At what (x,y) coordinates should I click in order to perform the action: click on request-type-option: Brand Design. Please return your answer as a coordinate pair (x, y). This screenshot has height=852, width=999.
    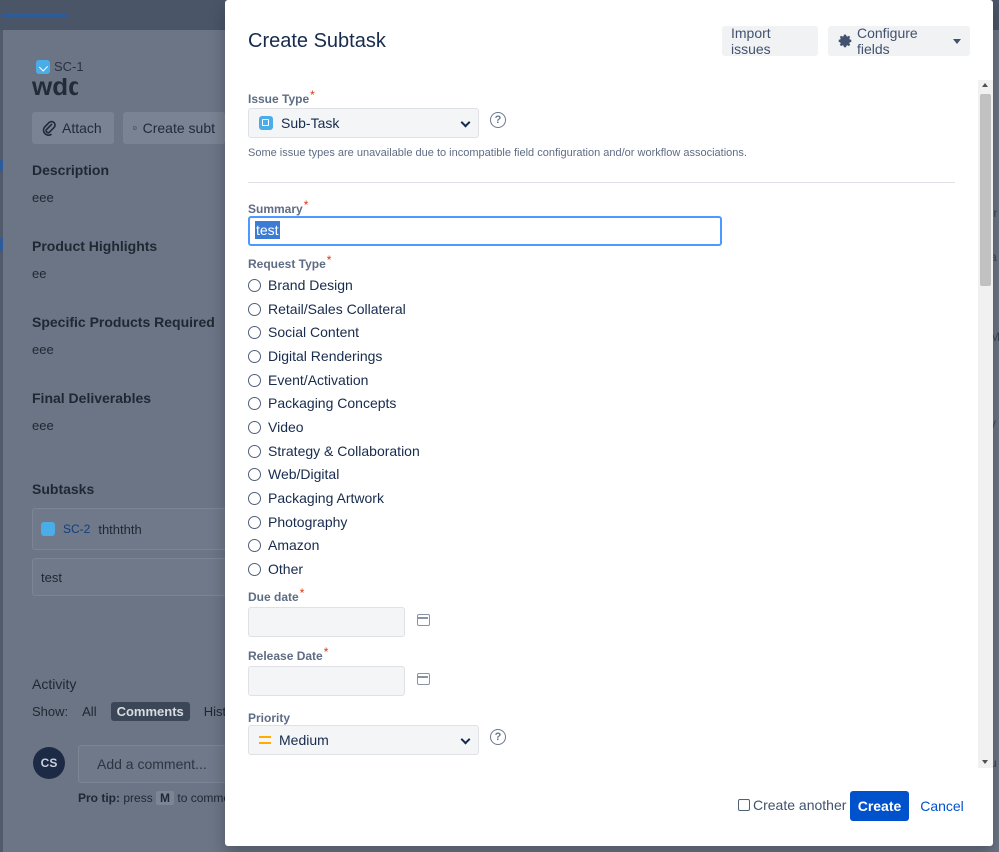
    Looking at the image, I should click on (300, 285).